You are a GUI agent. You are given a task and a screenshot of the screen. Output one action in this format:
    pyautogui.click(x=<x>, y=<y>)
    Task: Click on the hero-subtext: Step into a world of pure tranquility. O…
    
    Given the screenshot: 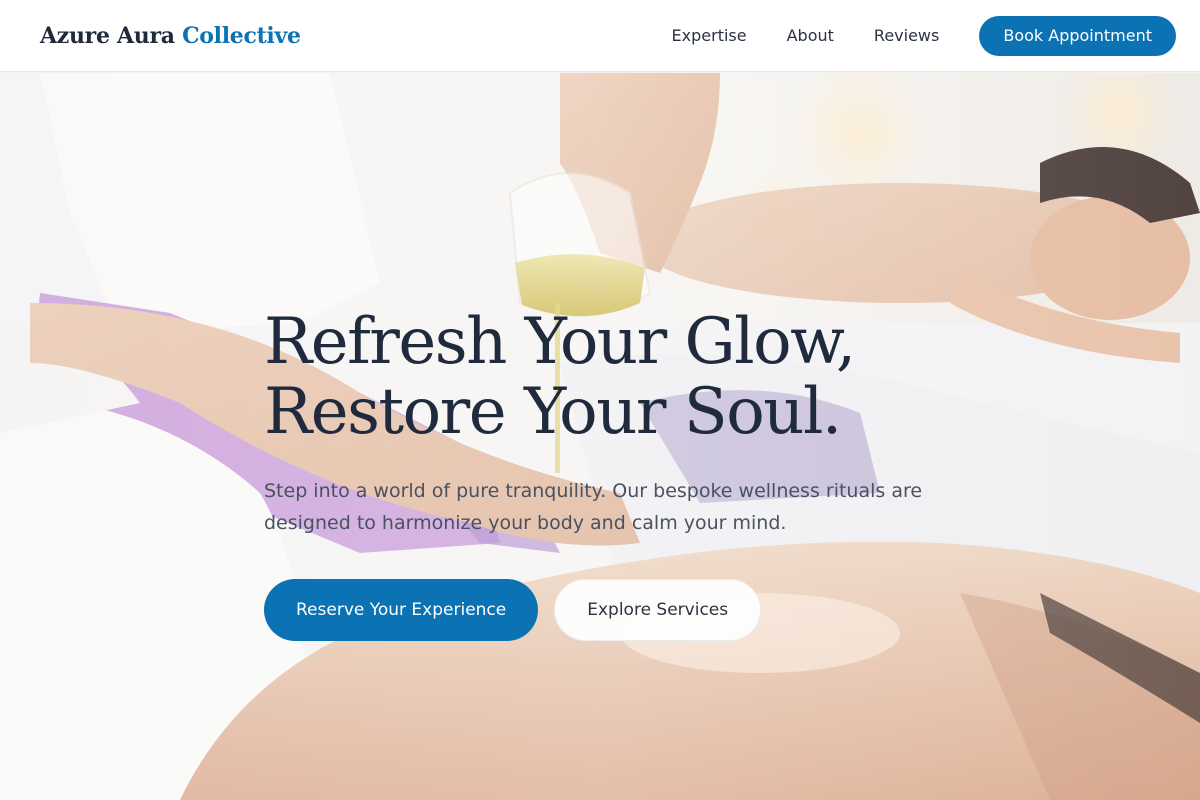 What is the action you would take?
    pyautogui.click(x=593, y=507)
    